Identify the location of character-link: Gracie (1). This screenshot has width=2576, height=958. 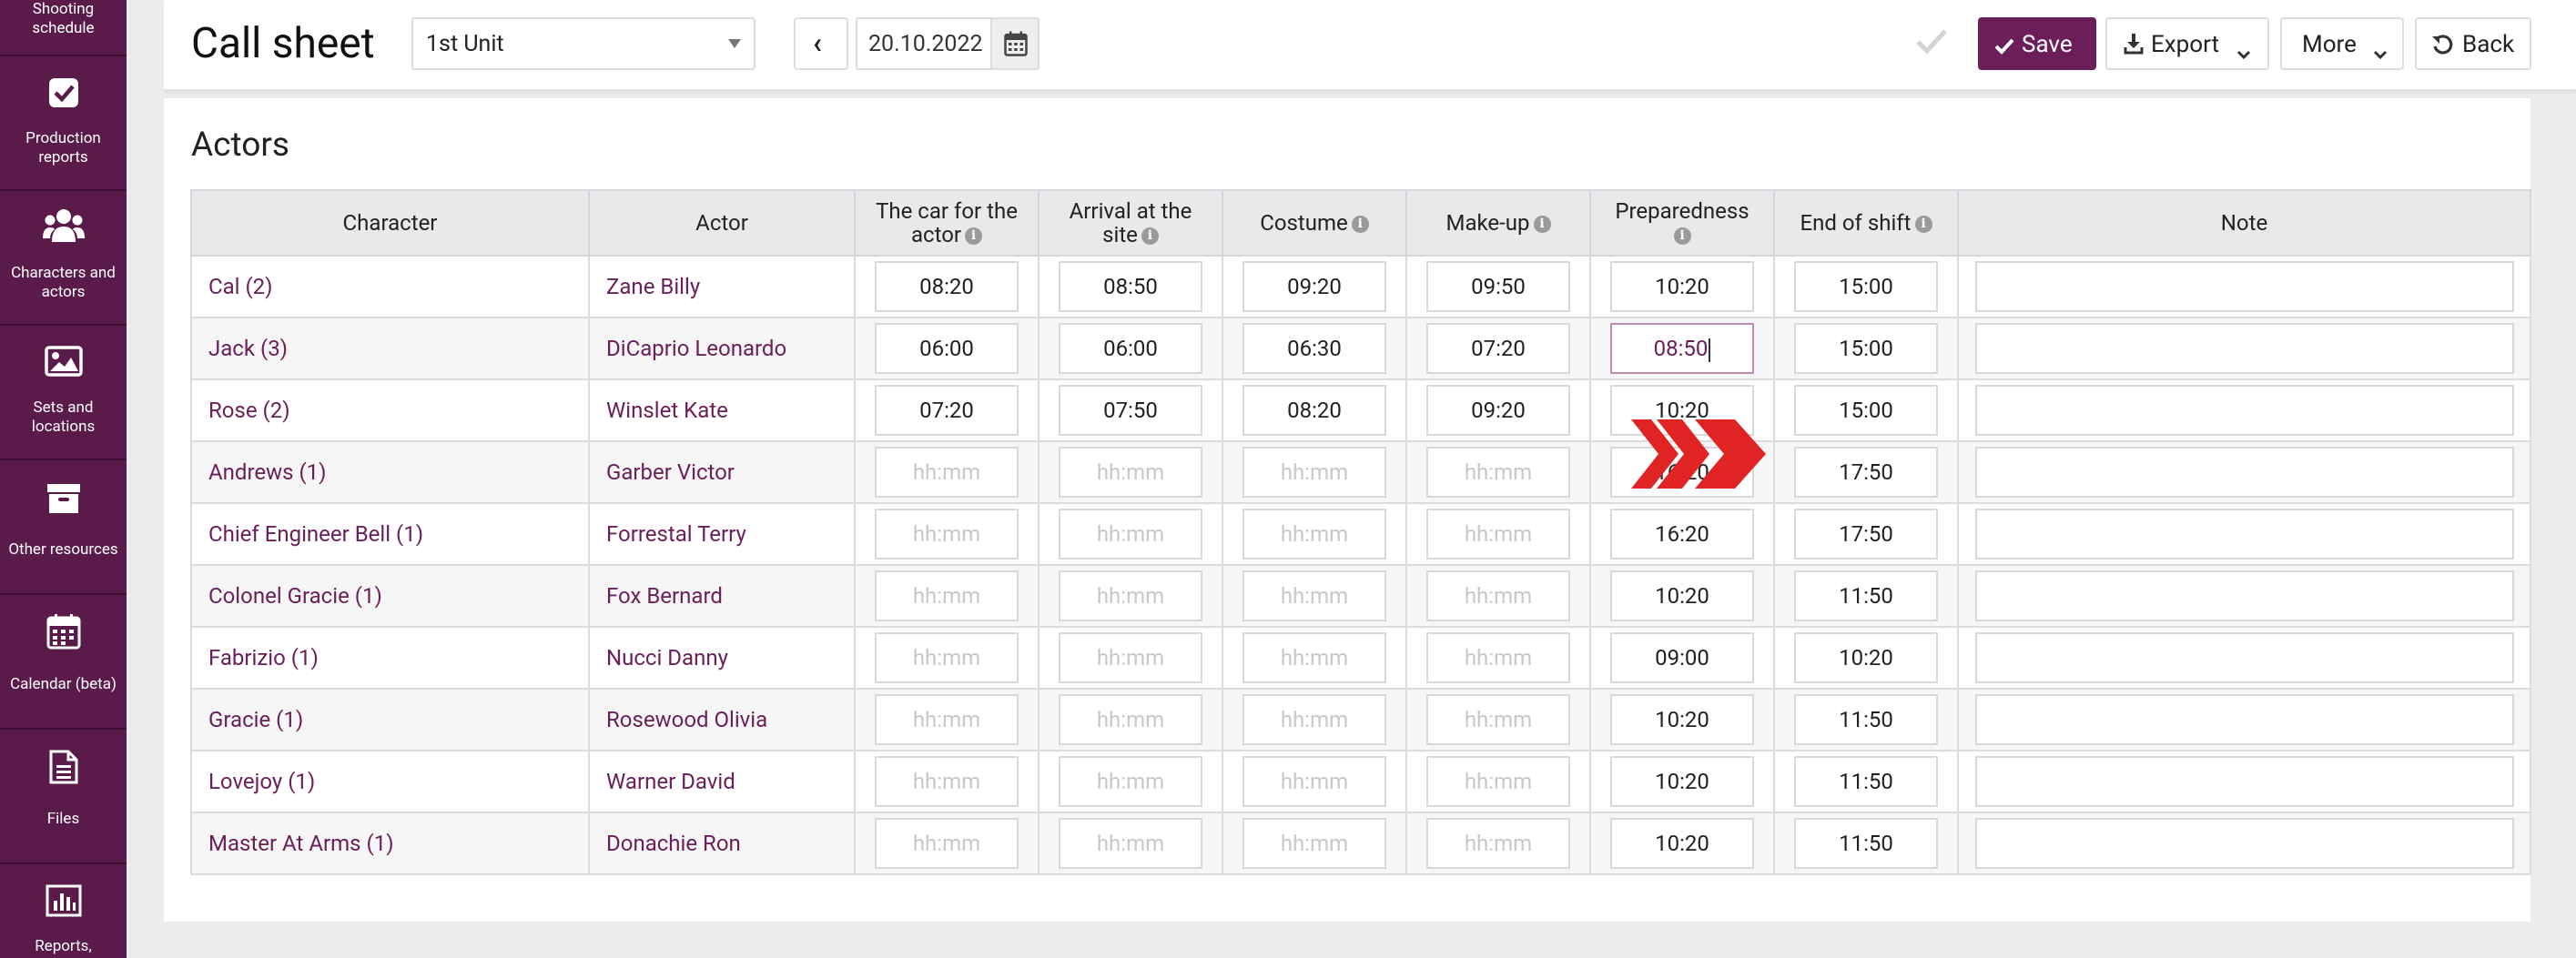
(390, 719).